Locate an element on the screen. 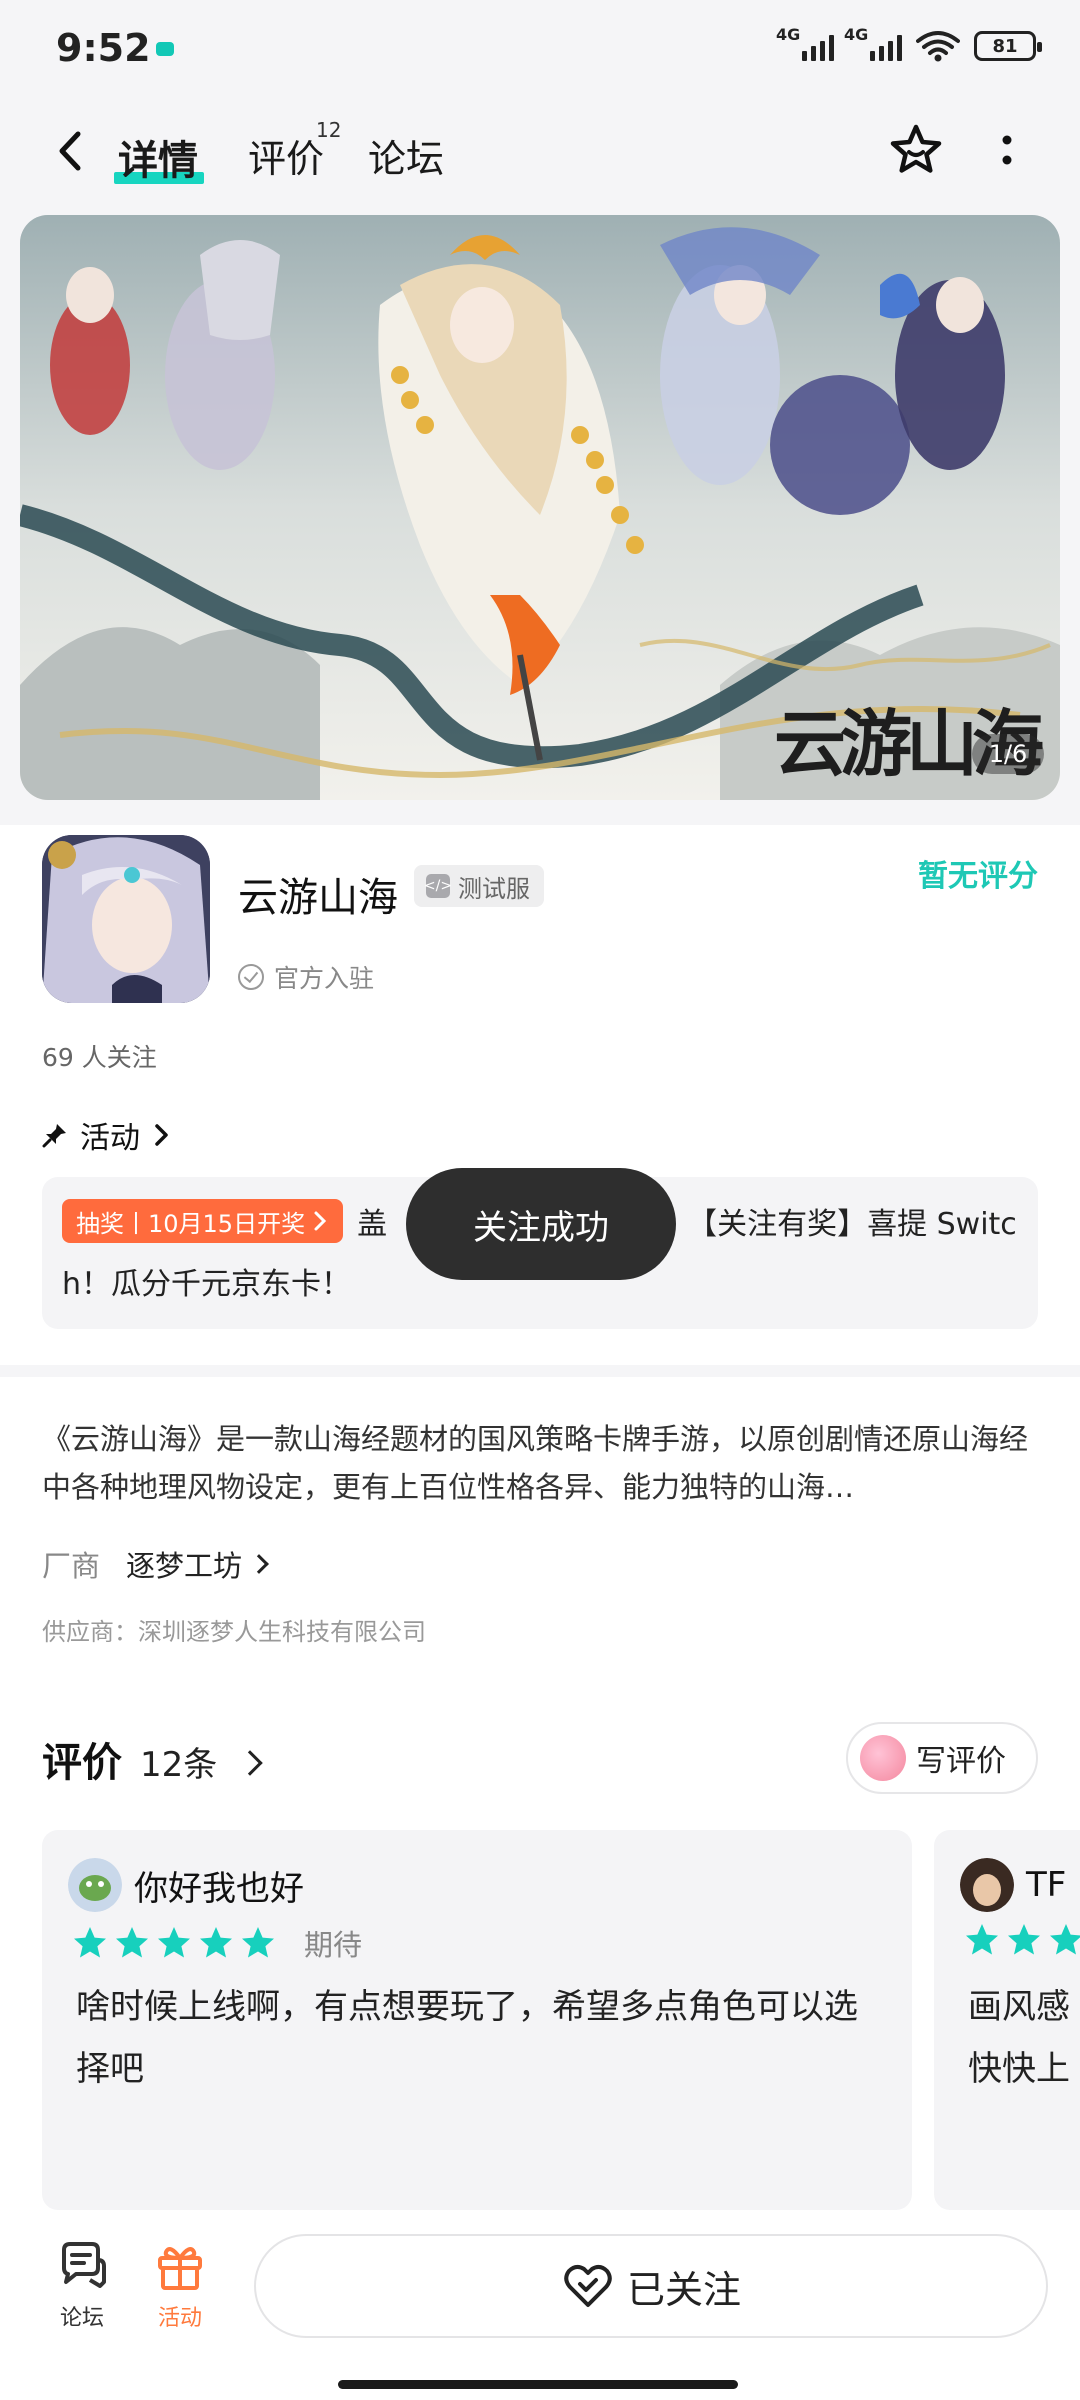 The width and height of the screenshot is (1080, 2400). heart-check-icon is located at coordinates (588, 2285).